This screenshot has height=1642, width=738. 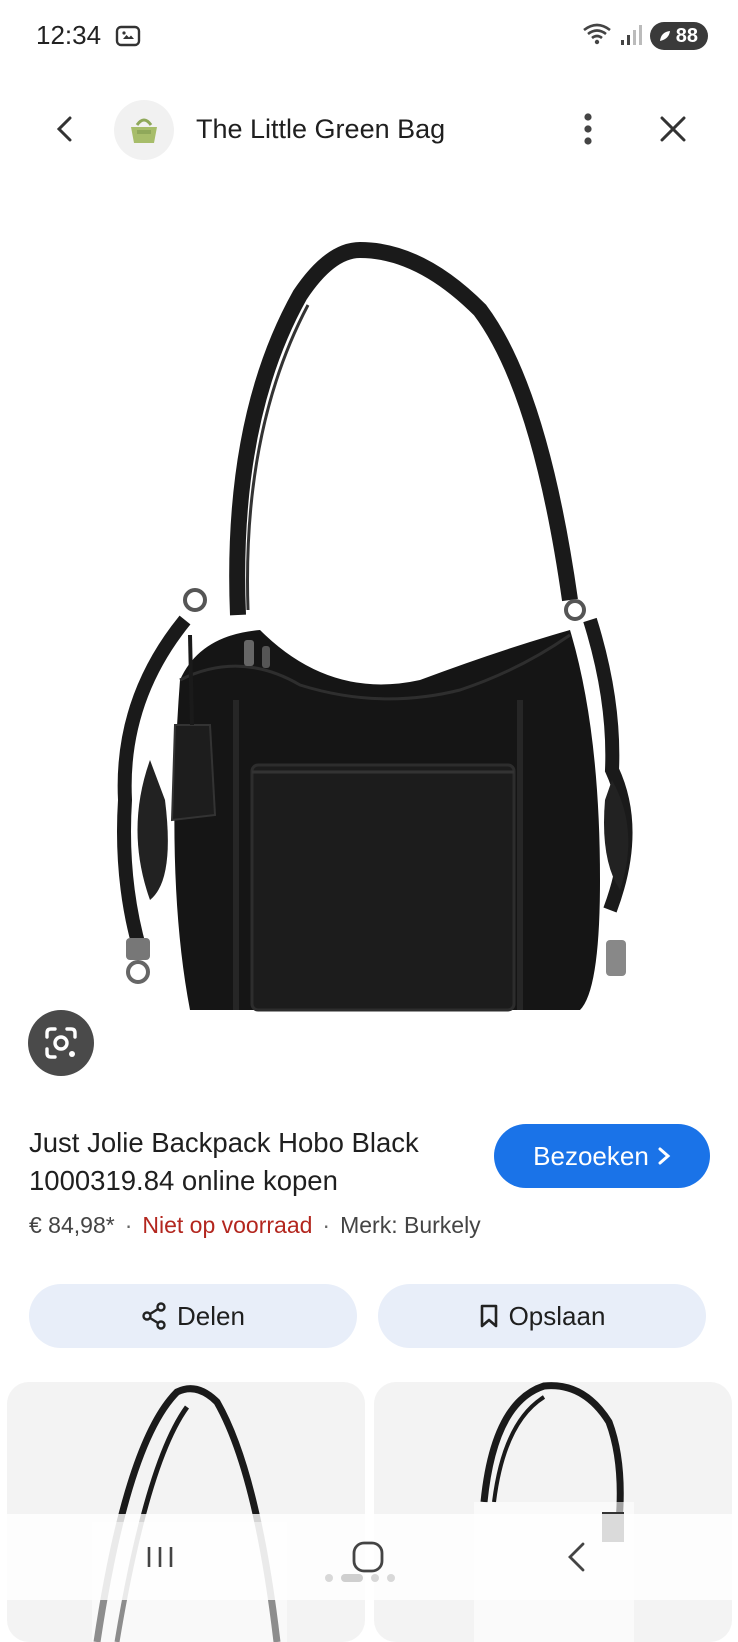 I want to click on site-logo, so click(x=144, y=130).